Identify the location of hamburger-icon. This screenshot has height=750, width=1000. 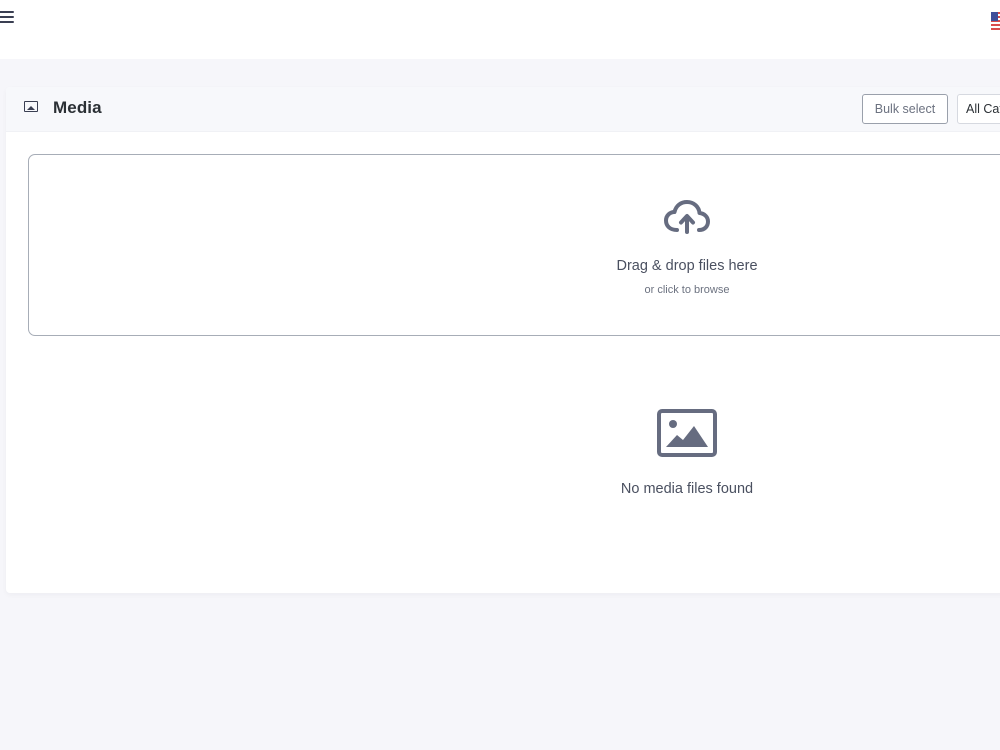
(8, 18).